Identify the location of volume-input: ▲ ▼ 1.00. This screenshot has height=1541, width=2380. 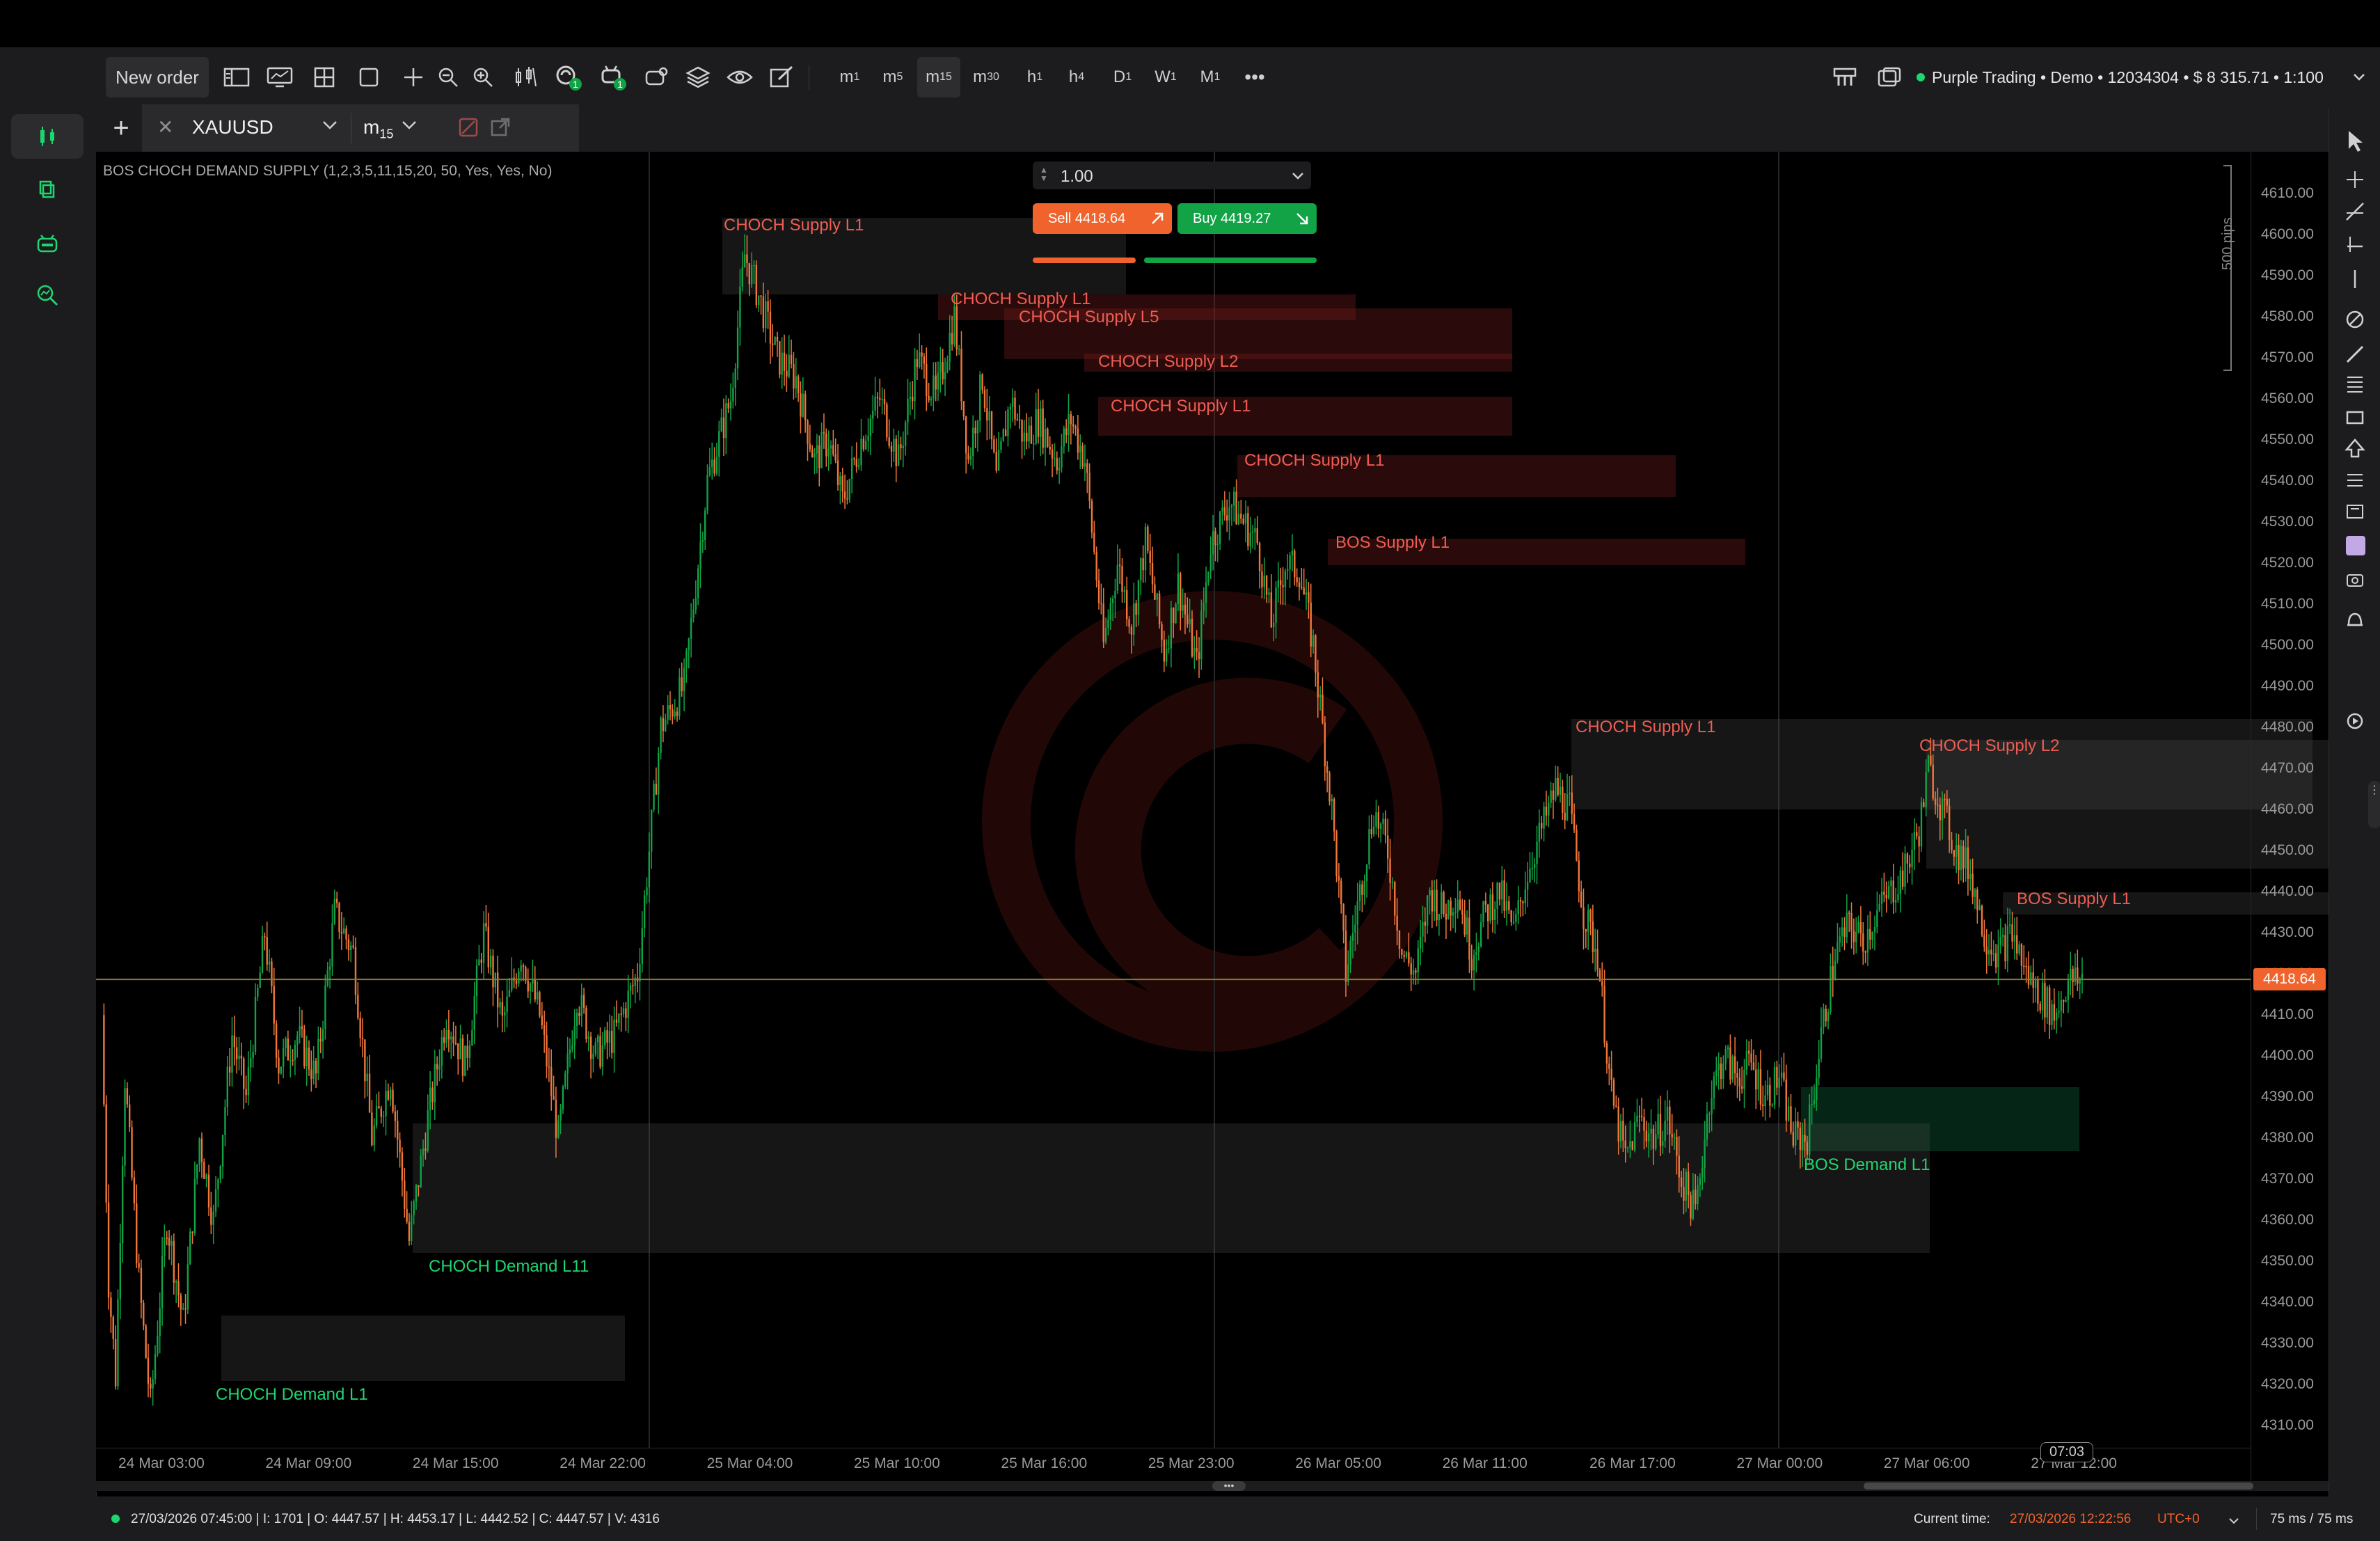
(1172, 175).